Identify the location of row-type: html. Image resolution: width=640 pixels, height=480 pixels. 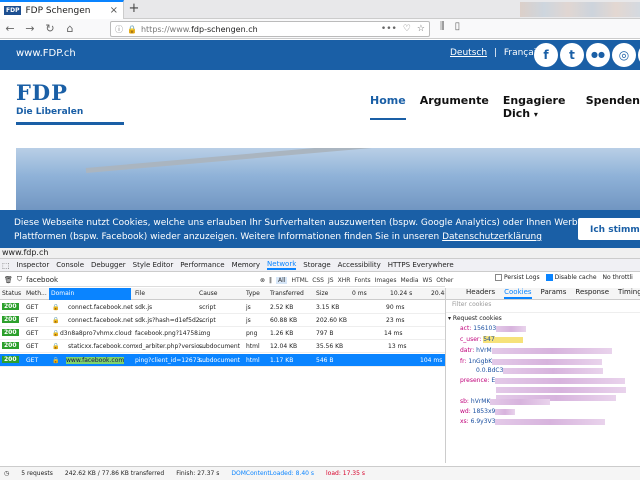
(253, 346).